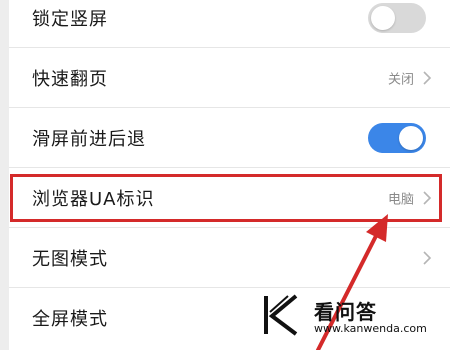  Describe the element at coordinates (397, 137) in the screenshot. I see `swipe-navigation-toggle` at that location.